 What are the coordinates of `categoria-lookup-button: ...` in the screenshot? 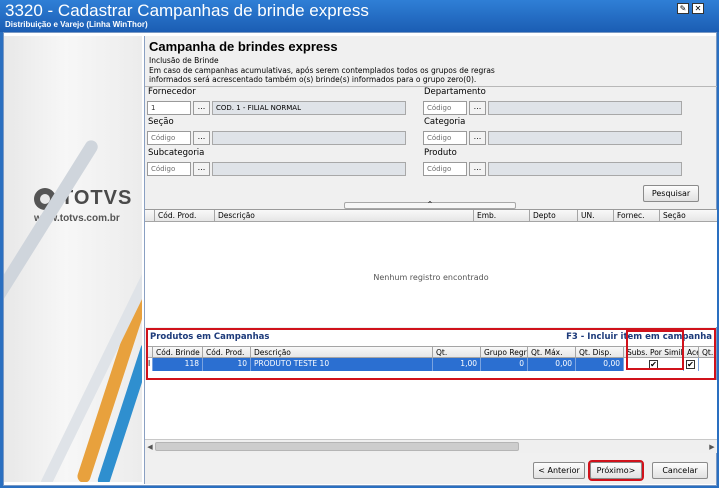 It's located at (477, 138).